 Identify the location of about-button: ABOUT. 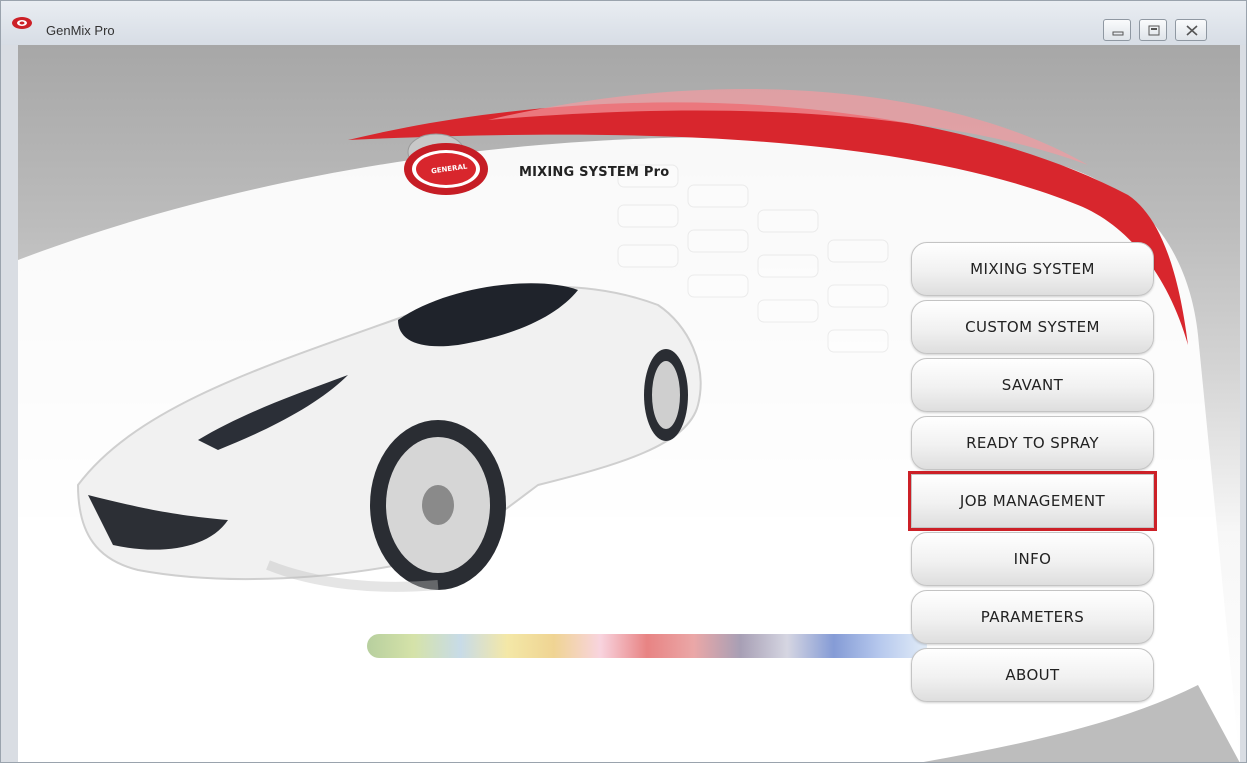
(1032, 675).